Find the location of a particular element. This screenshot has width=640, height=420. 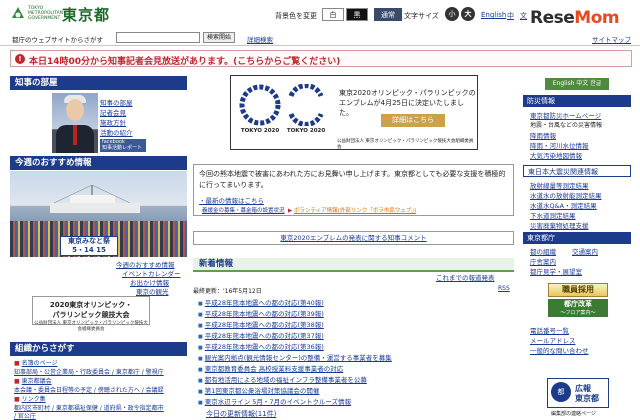

quake-link: 放射線量等測定結果 is located at coordinates (559, 185).